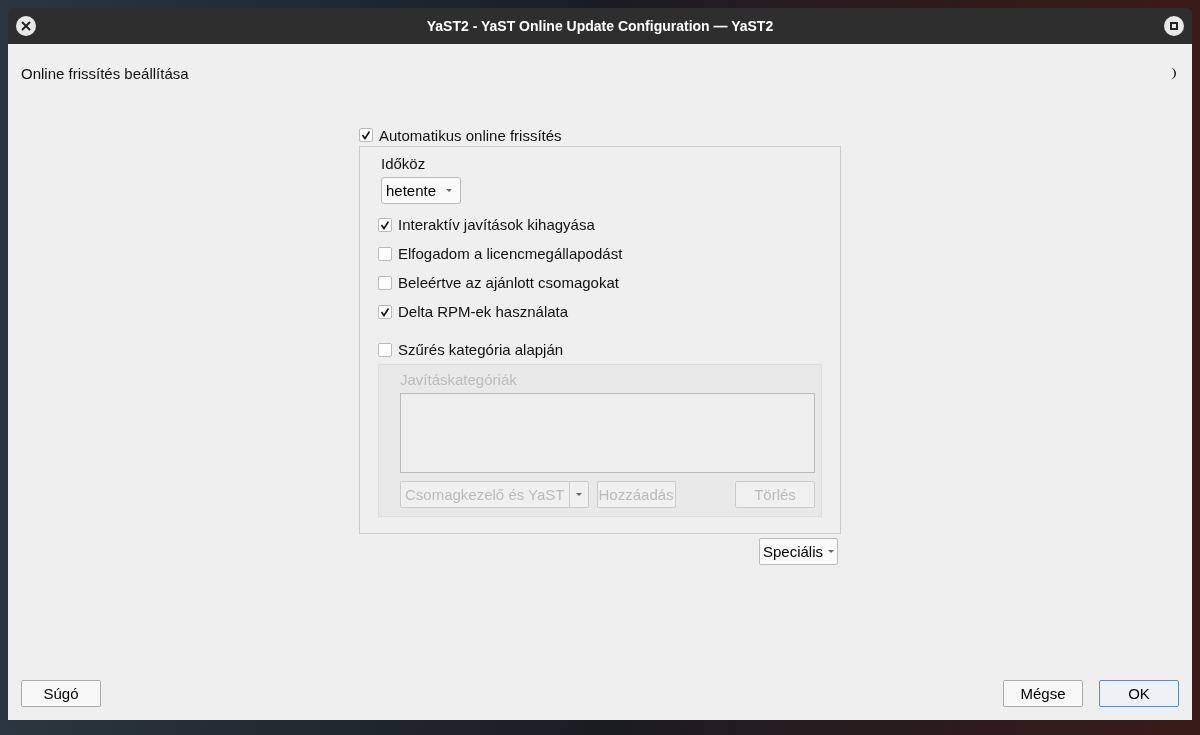 The width and height of the screenshot is (1200, 735). I want to click on ok-button: OK, so click(1139, 693).